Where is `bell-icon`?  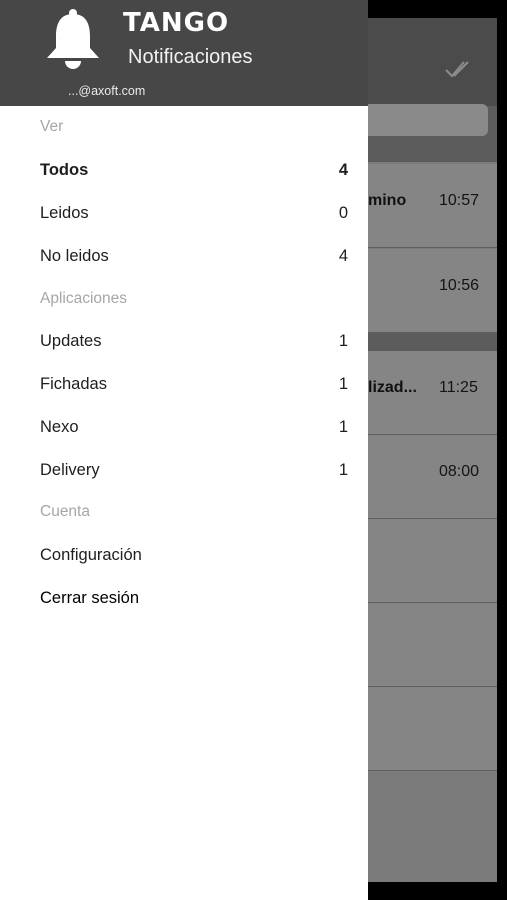 bell-icon is located at coordinates (73, 39).